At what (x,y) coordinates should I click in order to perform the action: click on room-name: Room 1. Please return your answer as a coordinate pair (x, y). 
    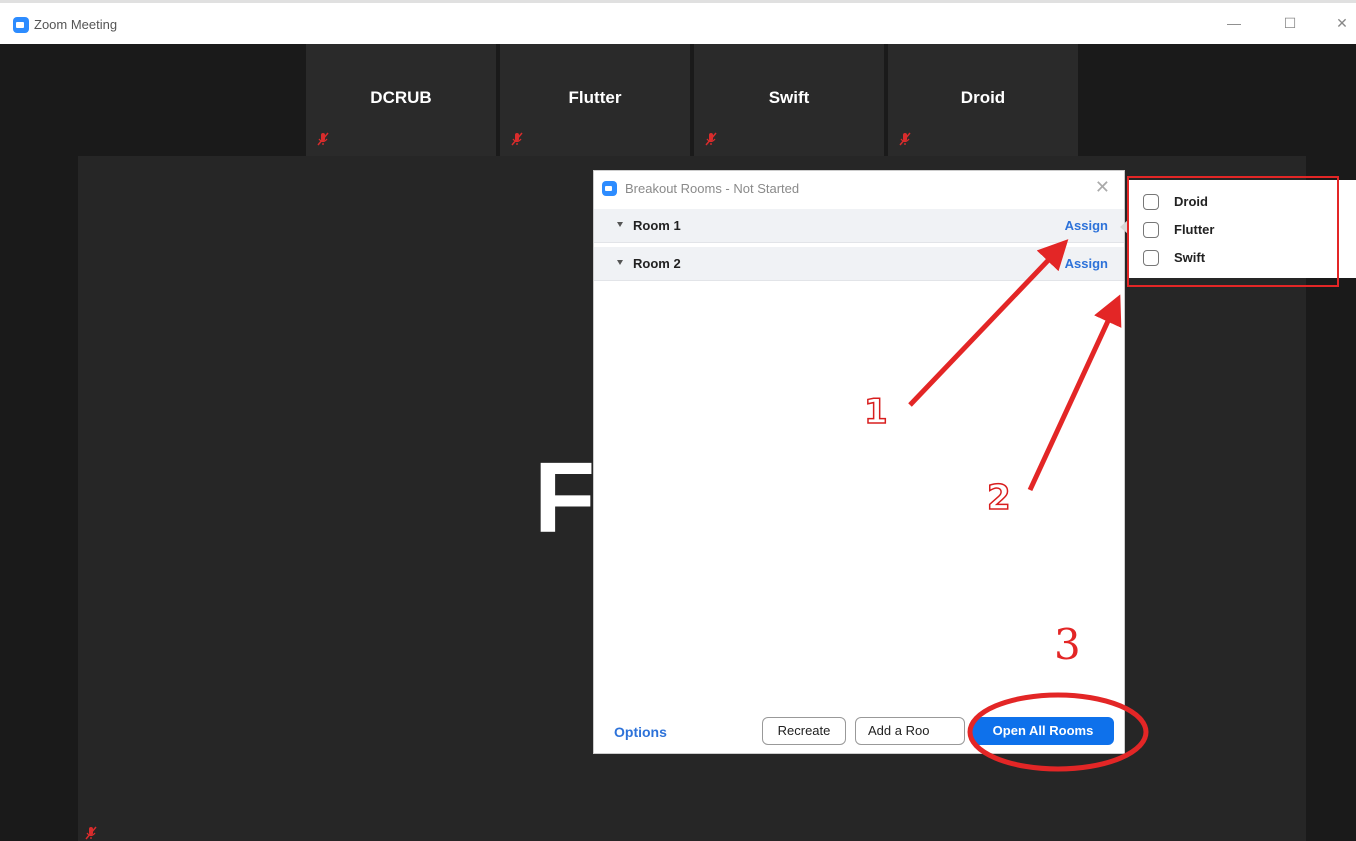
    Looking at the image, I should click on (657, 225).